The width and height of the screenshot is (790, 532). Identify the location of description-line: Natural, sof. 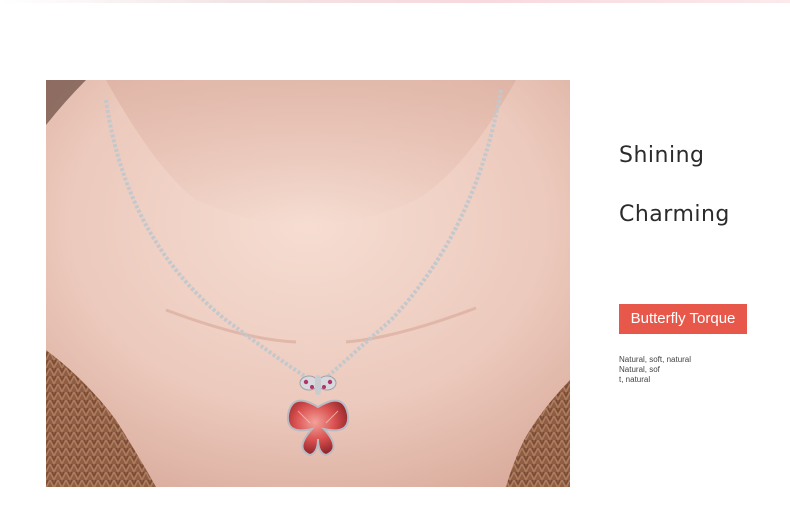
(639, 369).